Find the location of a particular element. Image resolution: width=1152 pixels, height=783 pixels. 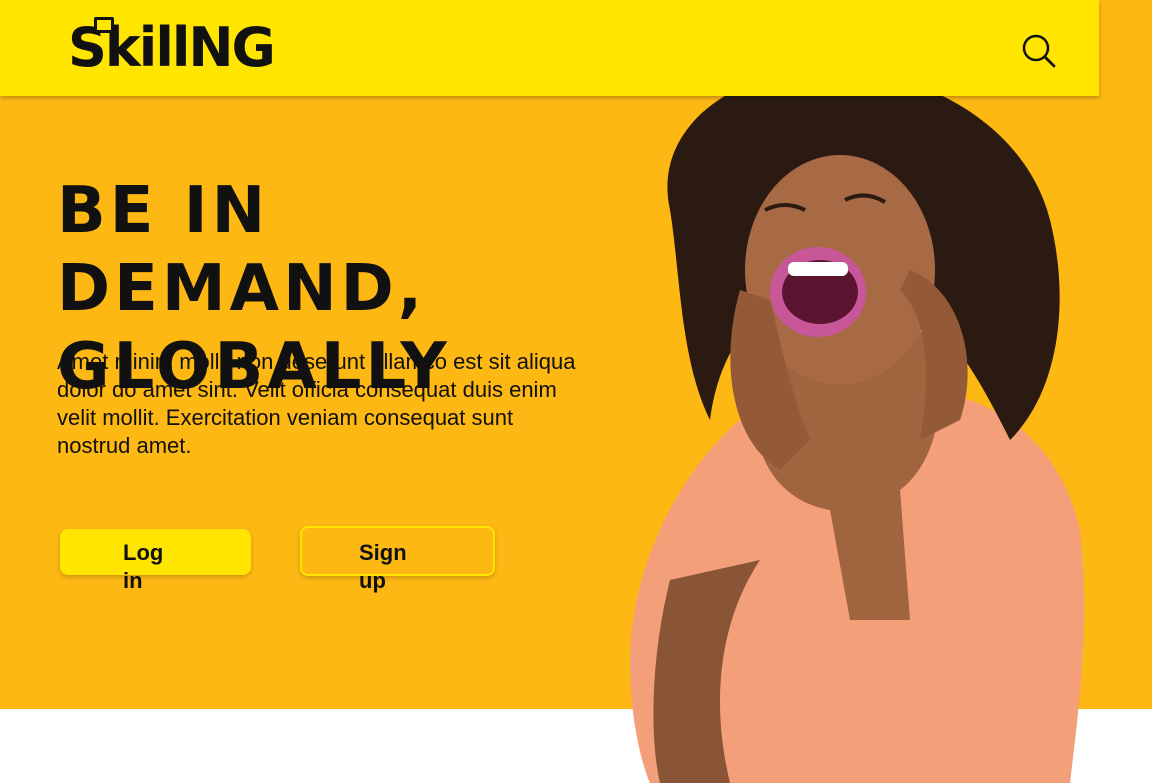

site-logo: SkillNG is located at coordinates (172, 48).